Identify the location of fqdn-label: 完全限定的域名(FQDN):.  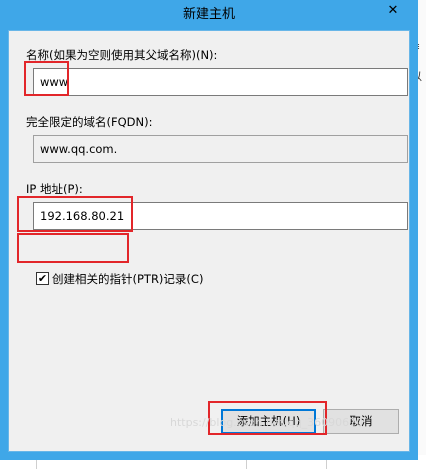
(89, 122).